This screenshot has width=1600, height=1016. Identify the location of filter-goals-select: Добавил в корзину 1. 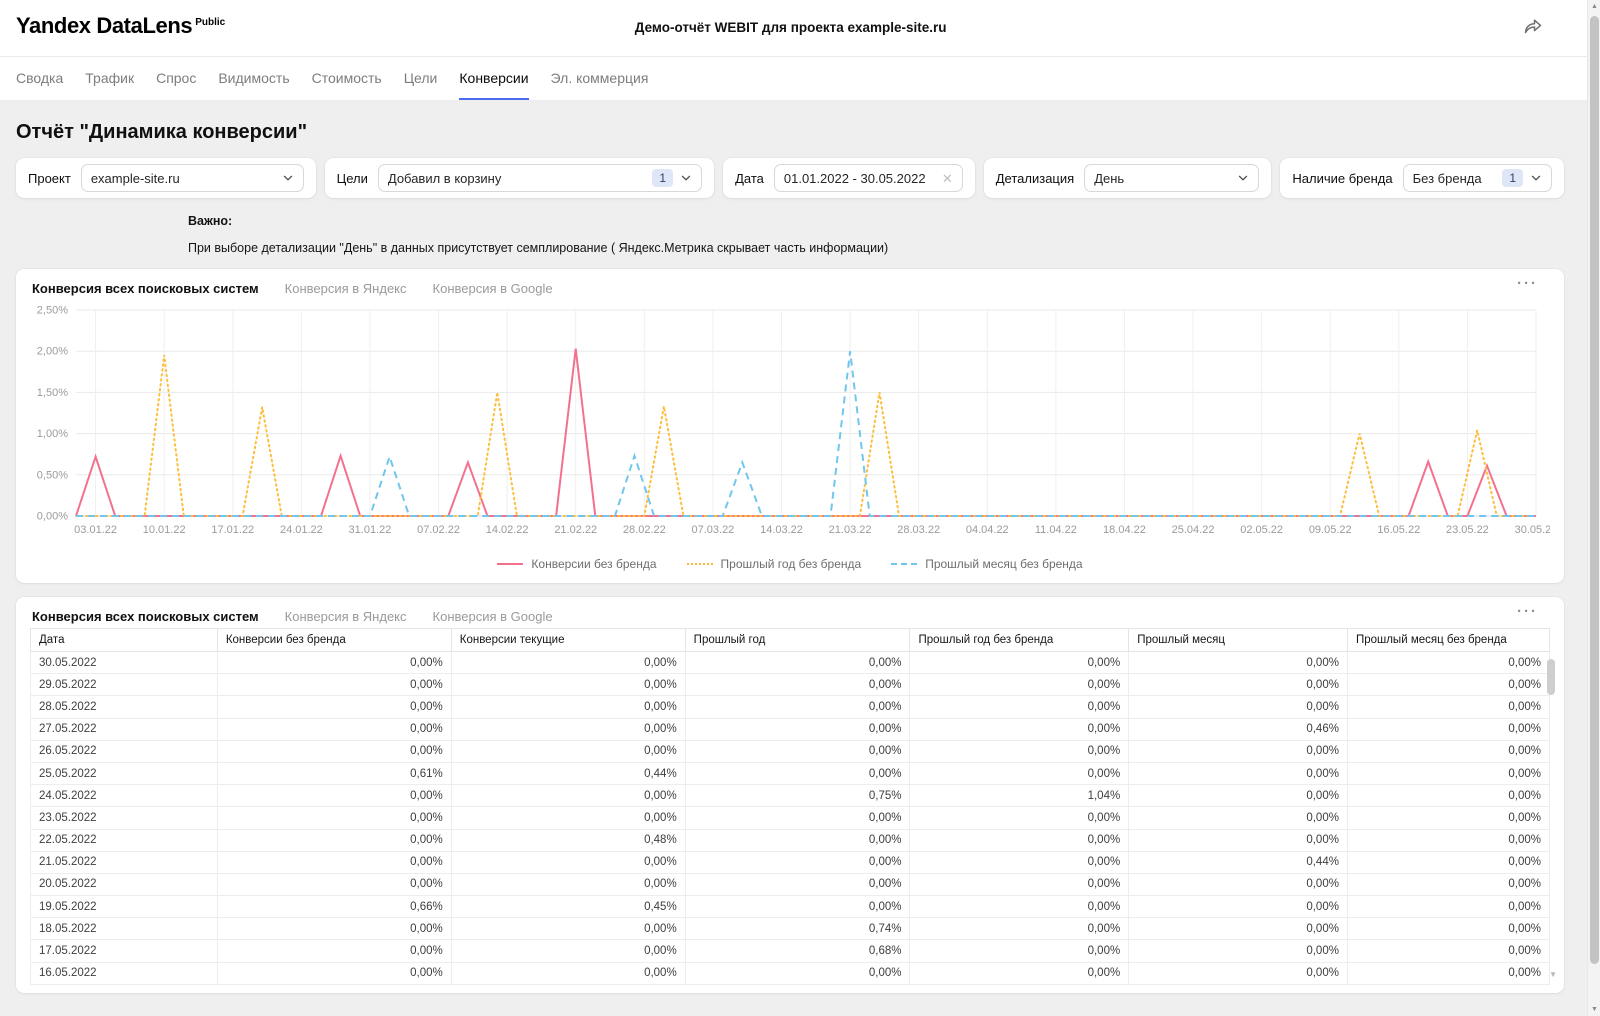
(540, 178).